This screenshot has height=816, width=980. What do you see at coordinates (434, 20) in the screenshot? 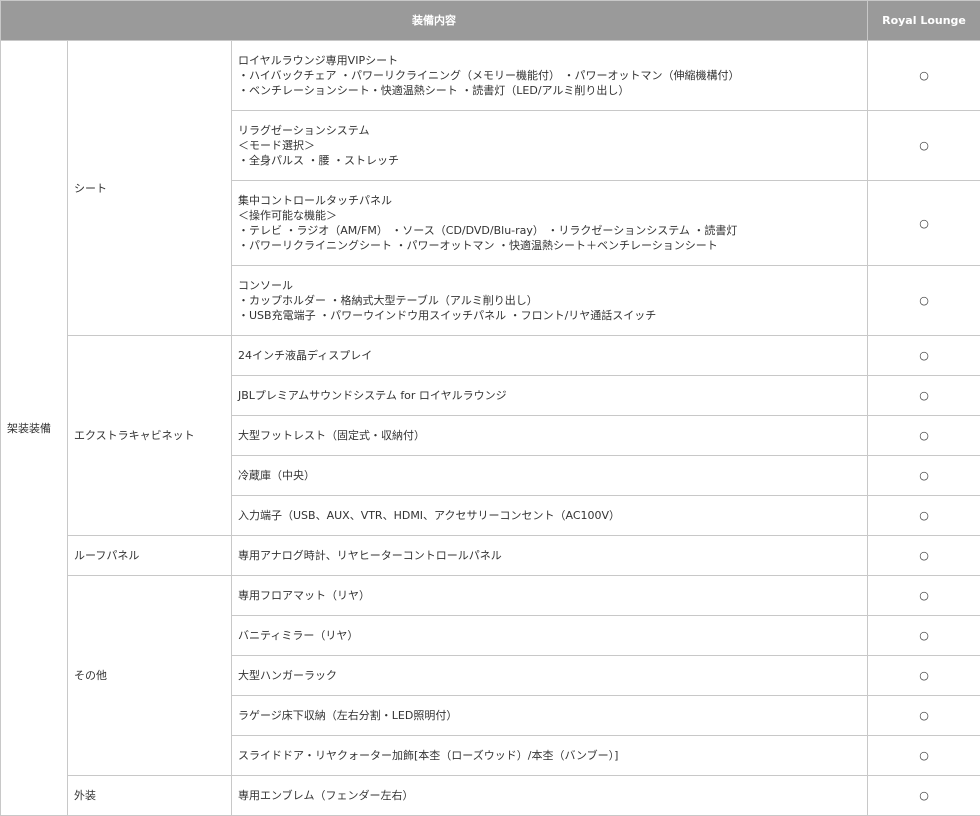
I see `header-item-content: 装備内容` at bounding box center [434, 20].